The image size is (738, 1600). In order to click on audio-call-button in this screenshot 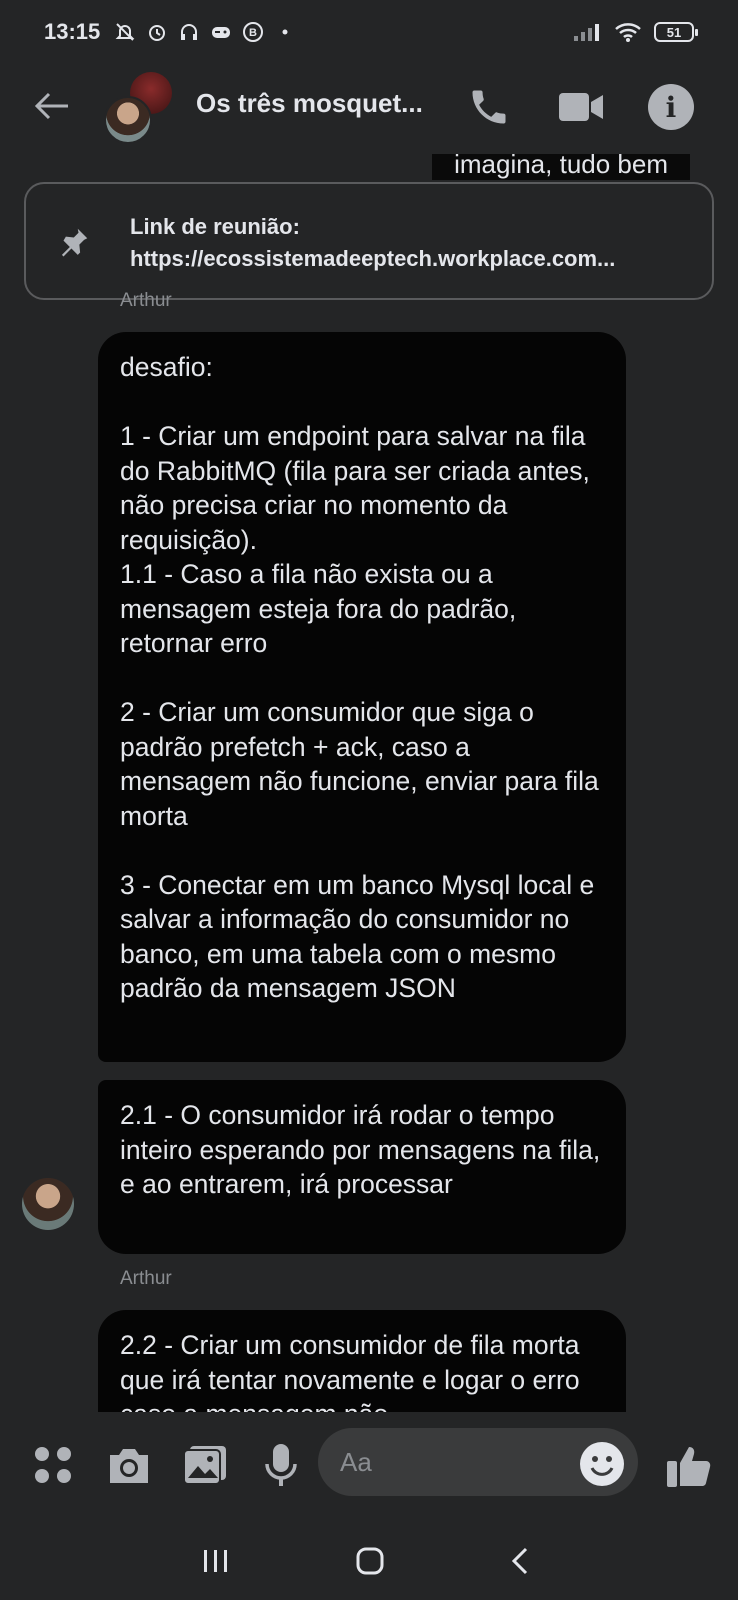, I will do `click(489, 107)`.